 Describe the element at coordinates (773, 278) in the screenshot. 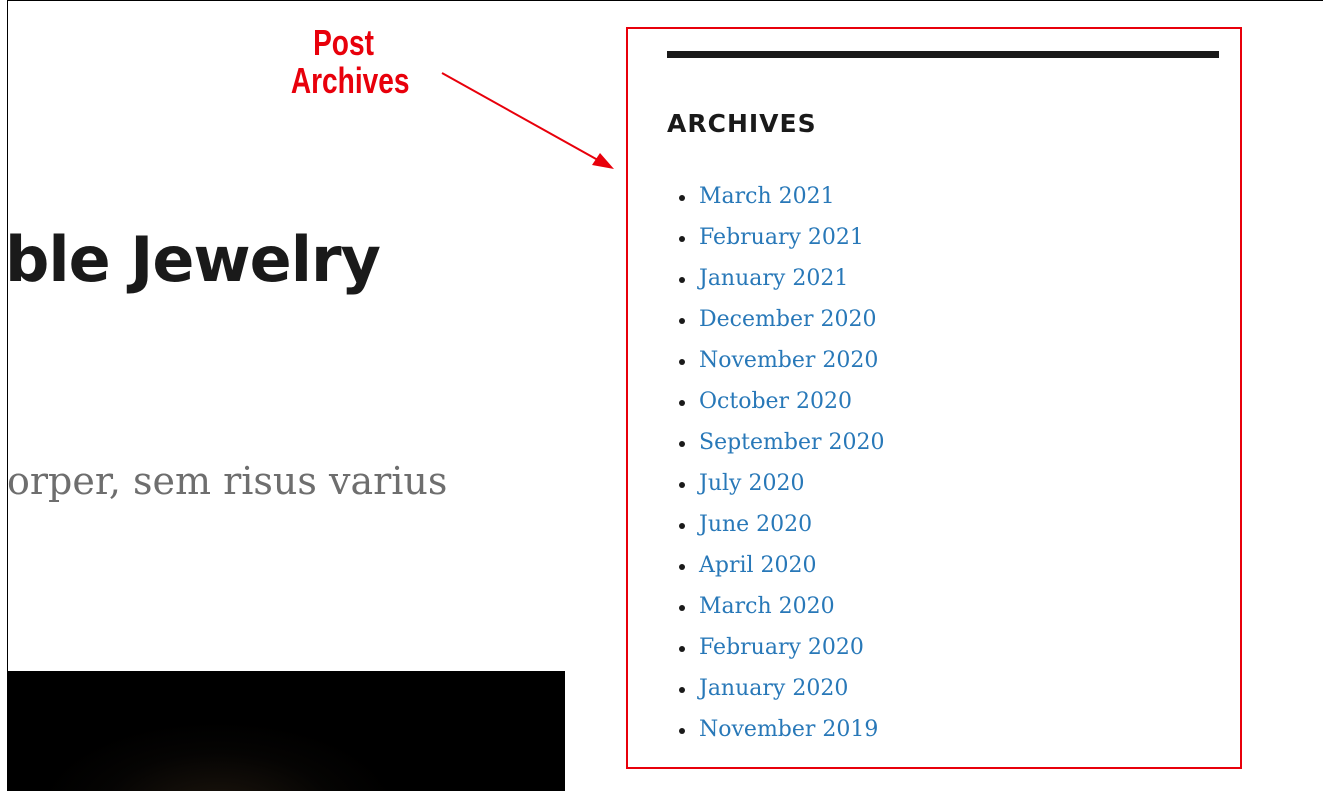

I see `archive-link: January 2021` at that location.